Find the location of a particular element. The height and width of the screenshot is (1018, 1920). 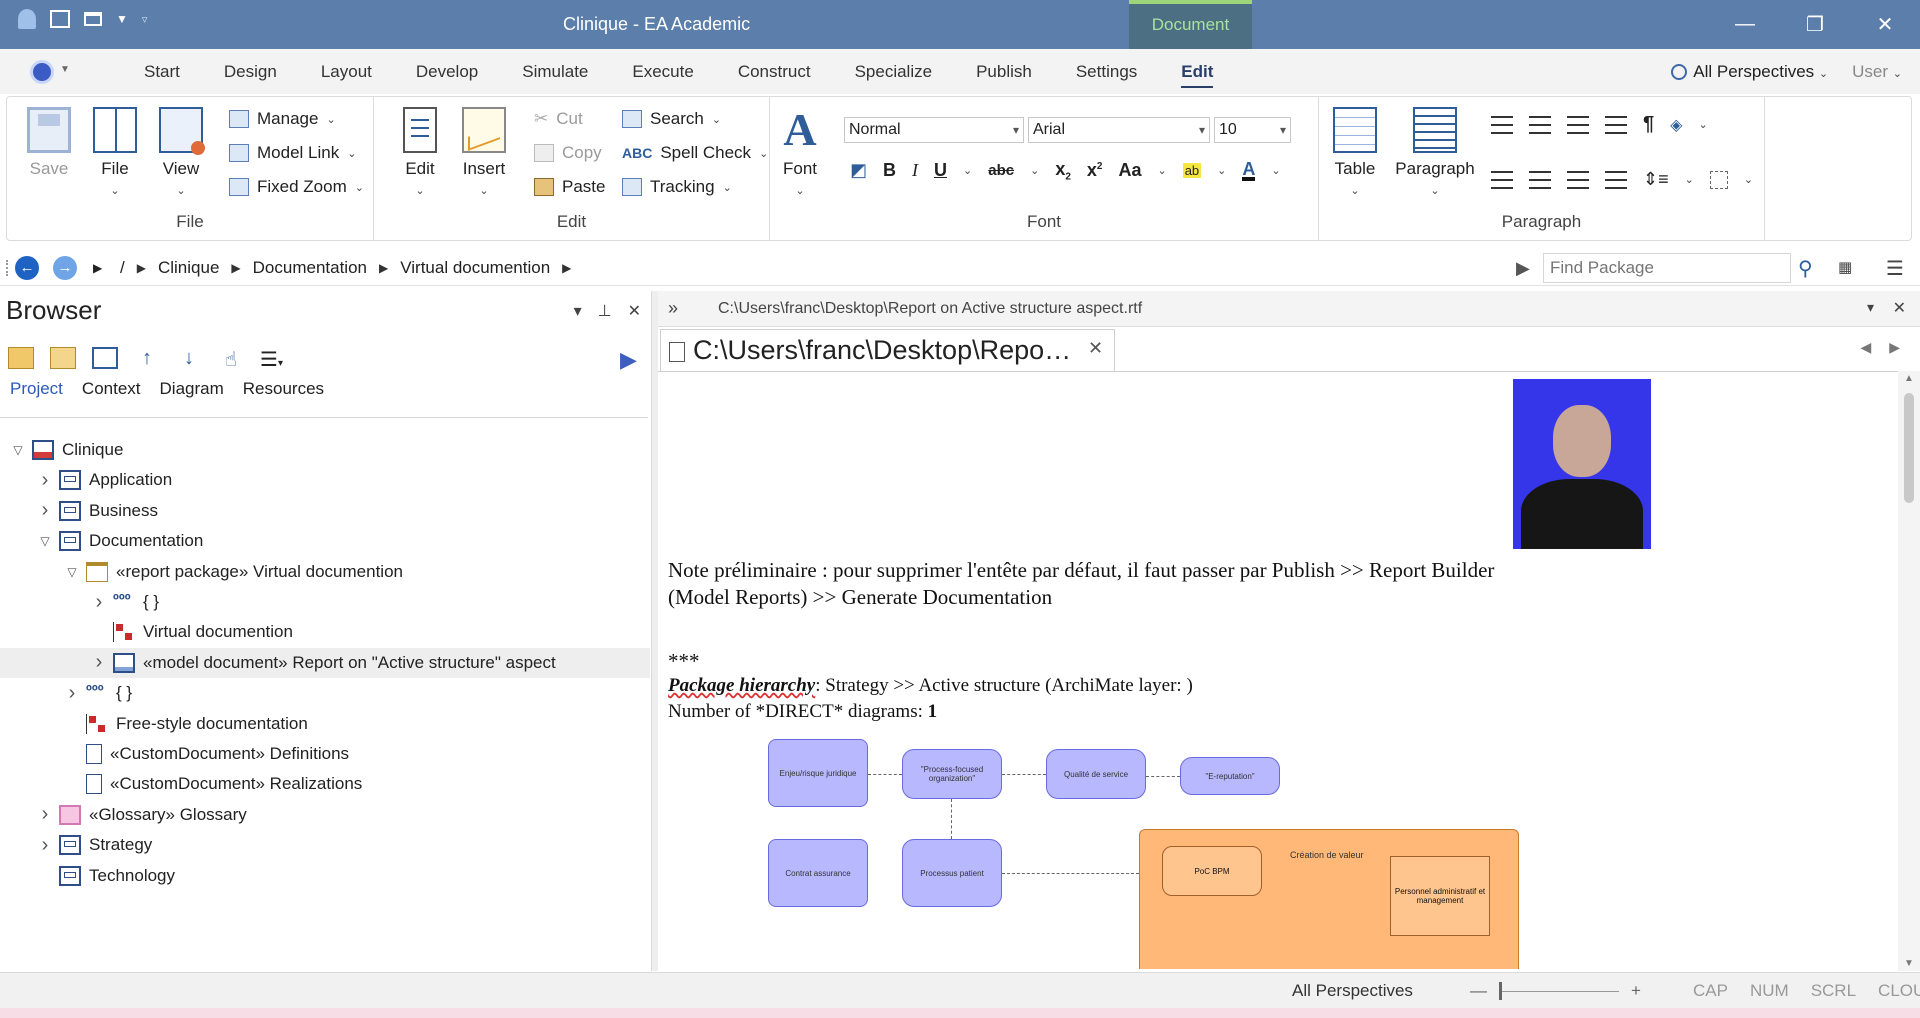

diagram-element-processus-patient: Processus patient is located at coordinates (952, 873).